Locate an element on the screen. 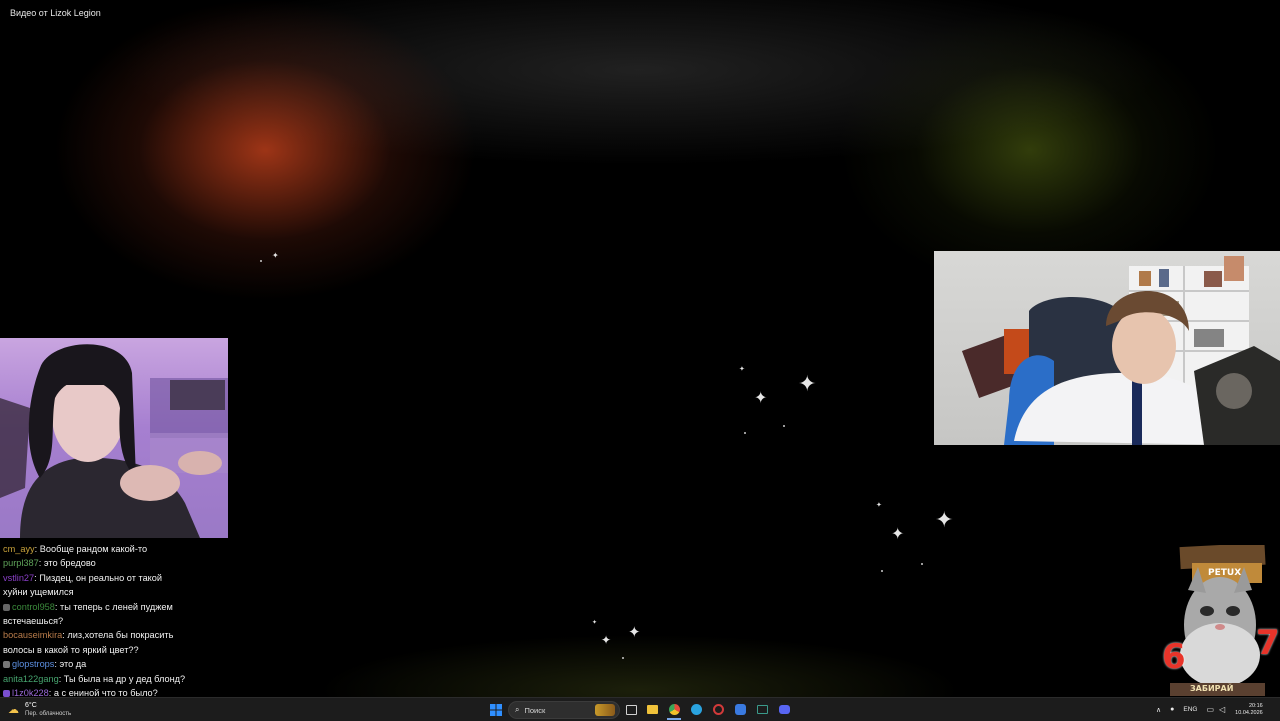 This screenshot has height=721, width=1280. chat-username: control958 is located at coordinates (33, 607).